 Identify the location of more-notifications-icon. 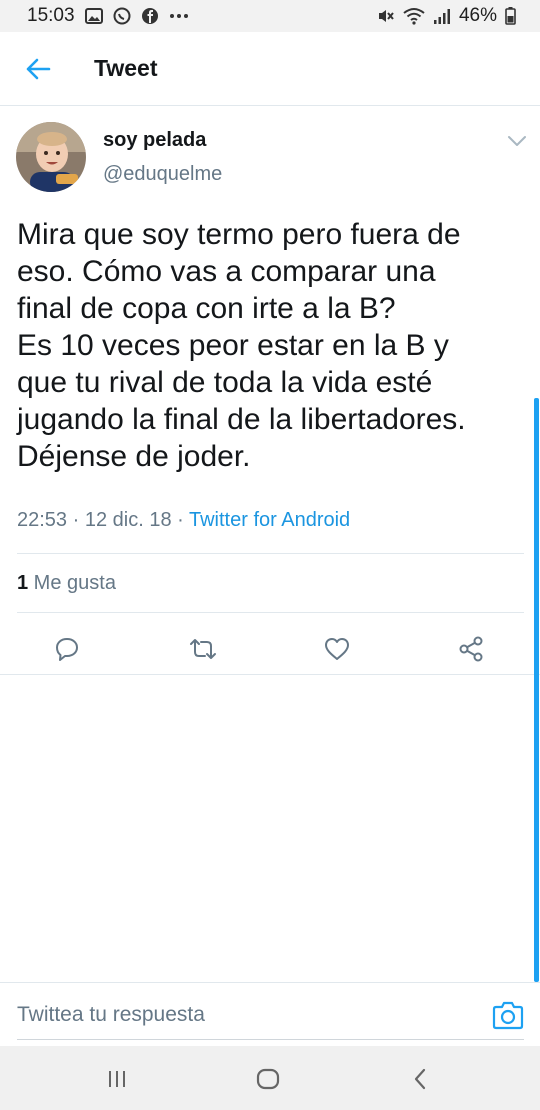
(179, 16).